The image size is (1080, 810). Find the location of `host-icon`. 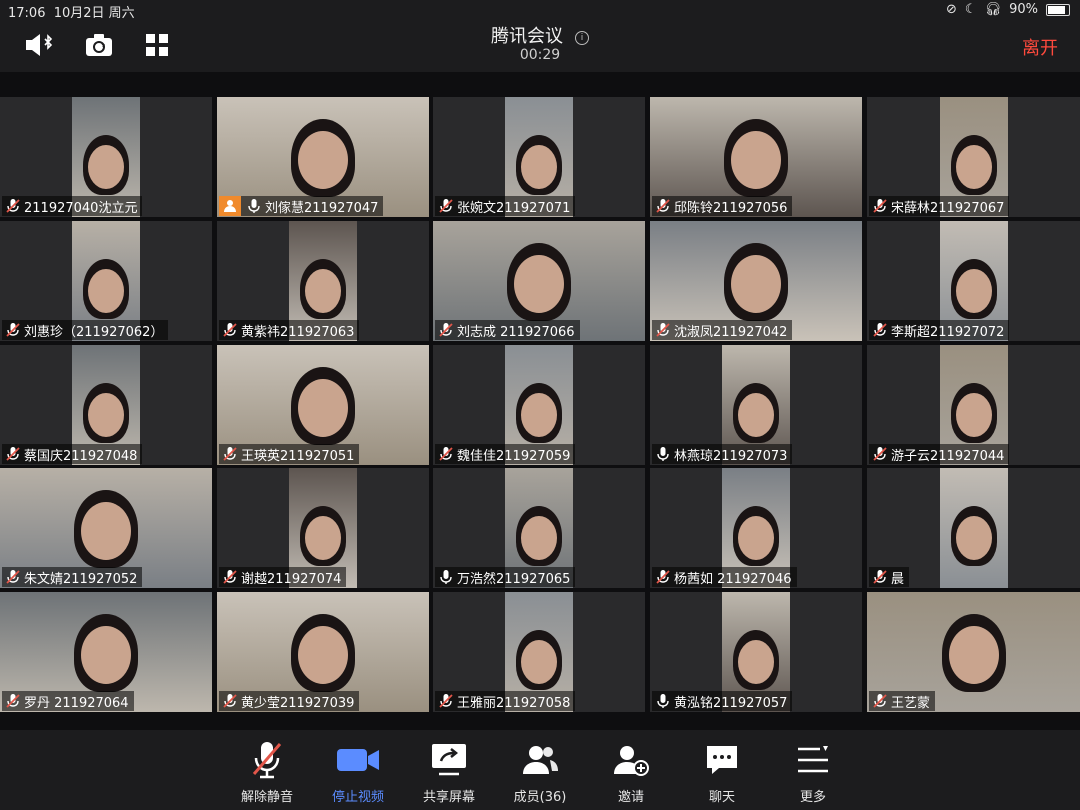

host-icon is located at coordinates (230, 206).